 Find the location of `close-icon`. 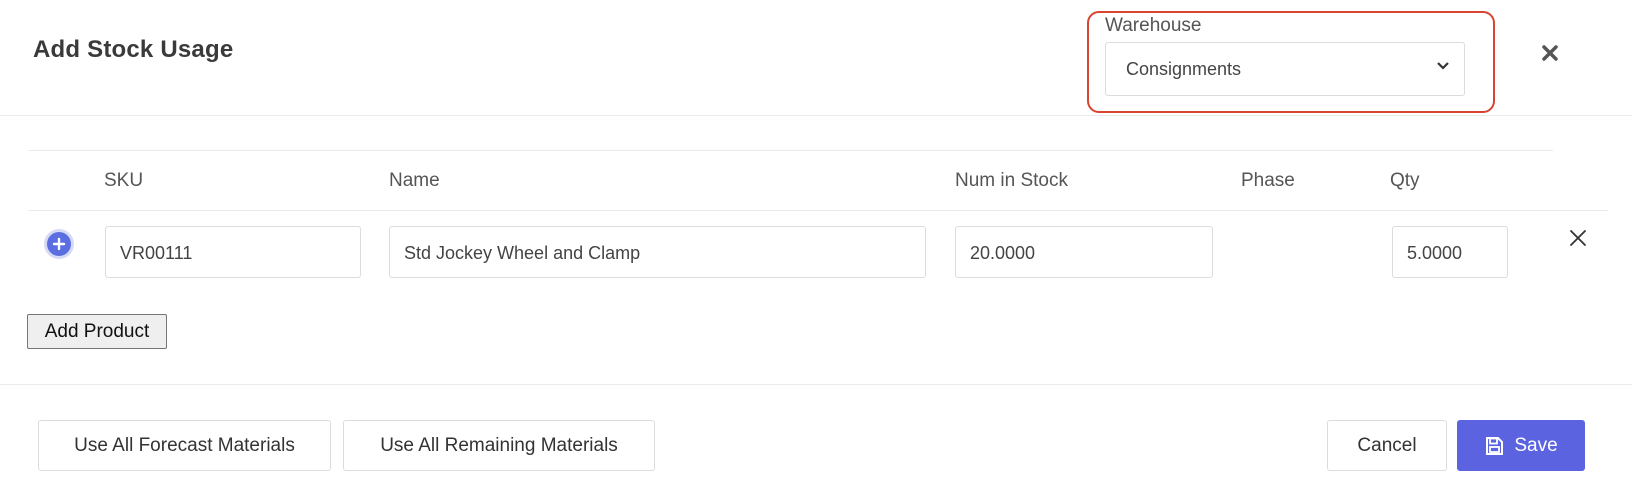

close-icon is located at coordinates (1550, 53).